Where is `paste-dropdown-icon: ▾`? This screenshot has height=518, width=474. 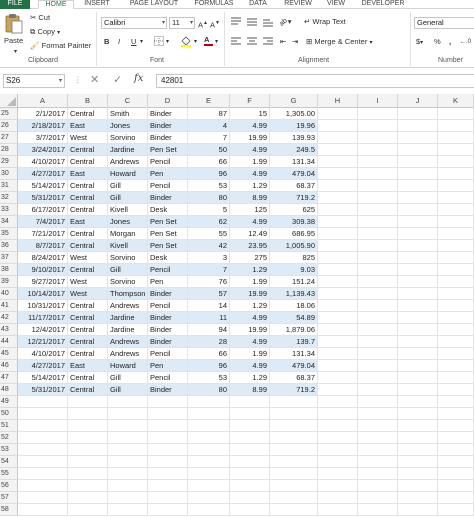 paste-dropdown-icon: ▾ is located at coordinates (15, 52).